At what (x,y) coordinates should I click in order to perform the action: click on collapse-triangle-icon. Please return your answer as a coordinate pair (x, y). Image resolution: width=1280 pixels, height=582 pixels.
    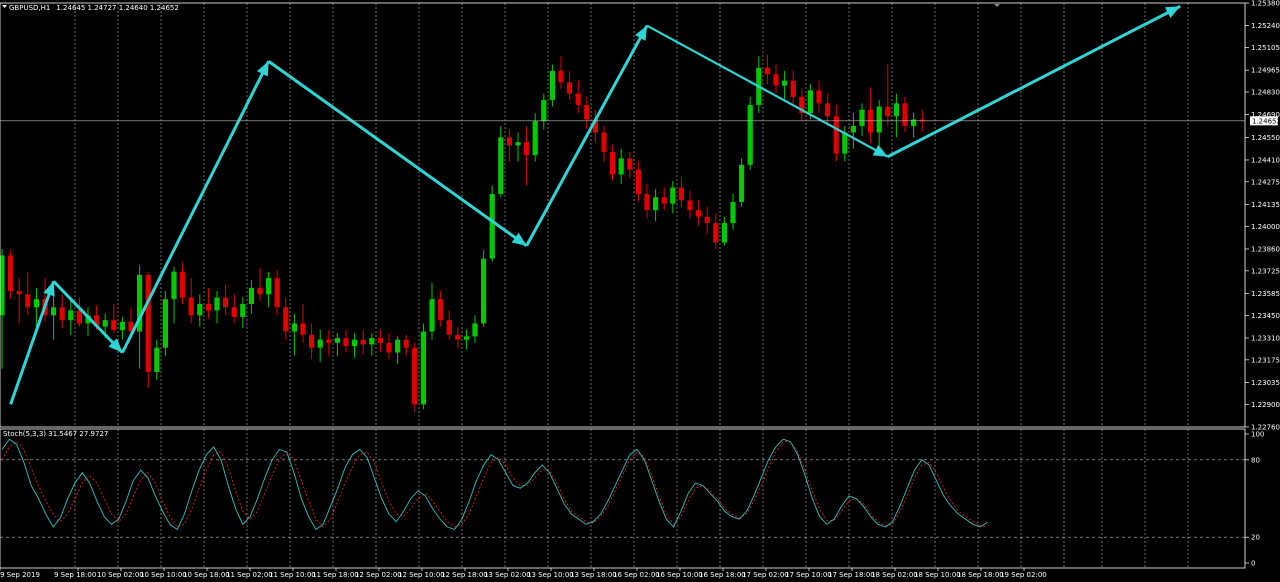
    Looking at the image, I should click on (4, 6).